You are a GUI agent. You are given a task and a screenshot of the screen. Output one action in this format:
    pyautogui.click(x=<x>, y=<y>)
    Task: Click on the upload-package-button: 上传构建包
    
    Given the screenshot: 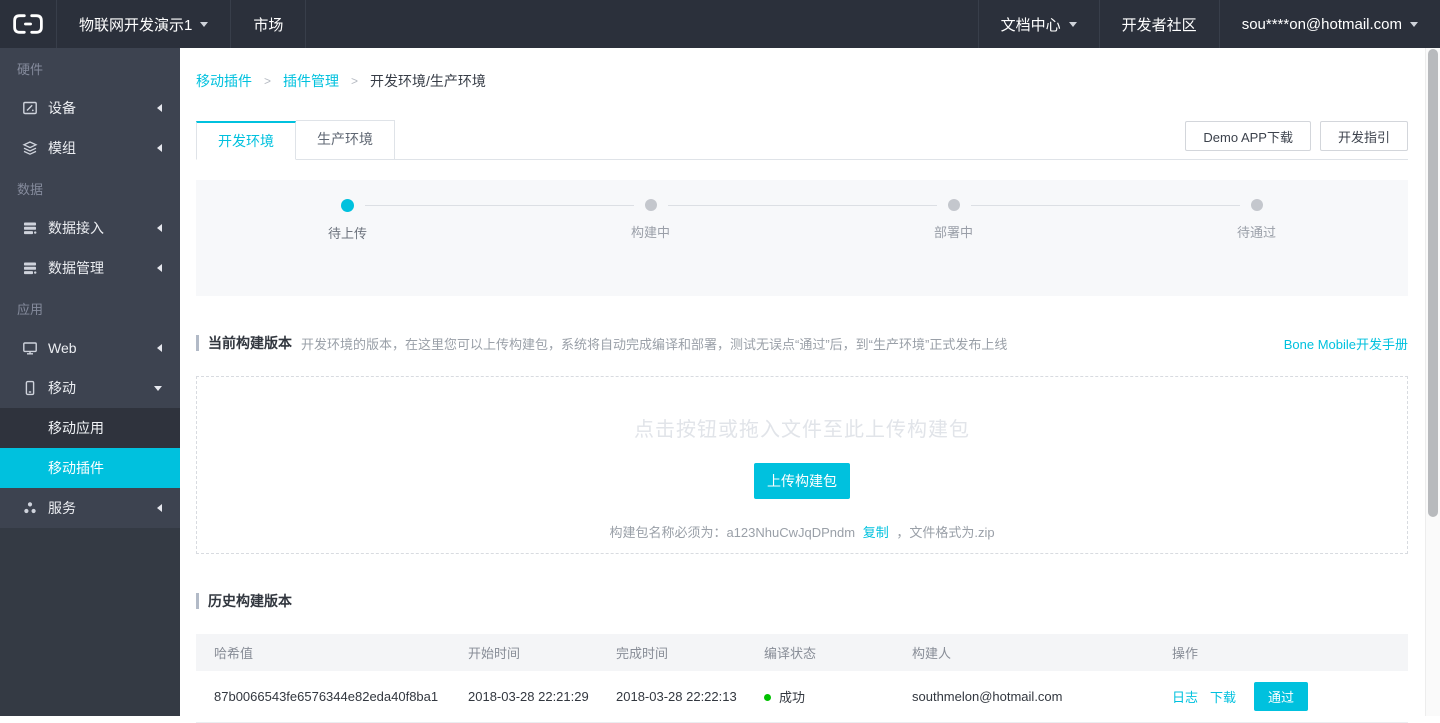 What is the action you would take?
    pyautogui.click(x=802, y=481)
    